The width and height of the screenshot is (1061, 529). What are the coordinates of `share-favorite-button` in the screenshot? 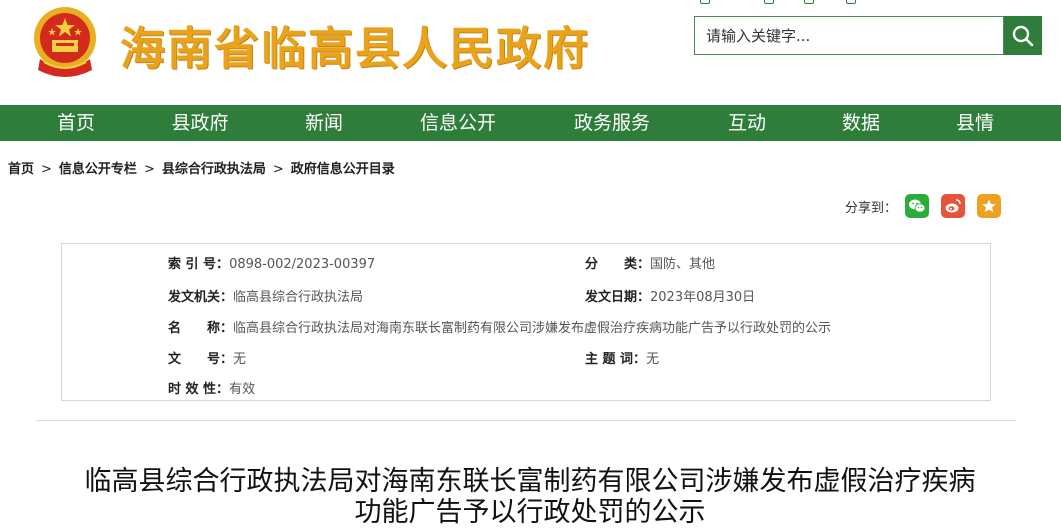 It's located at (989, 206).